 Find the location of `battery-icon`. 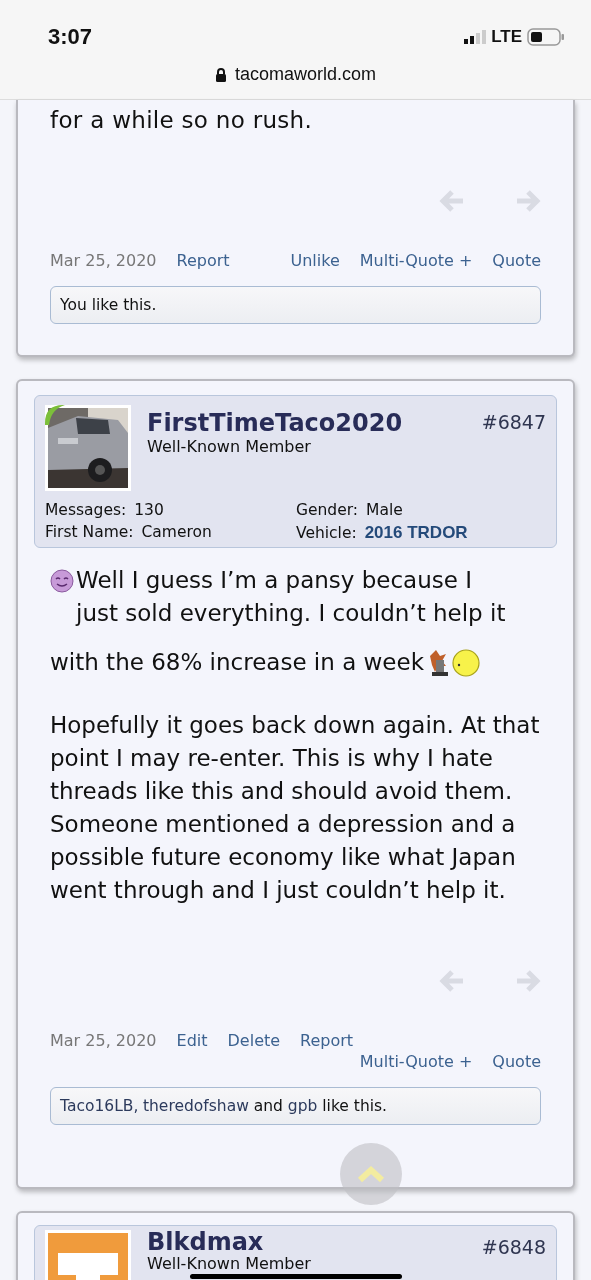

battery-icon is located at coordinates (546, 37).